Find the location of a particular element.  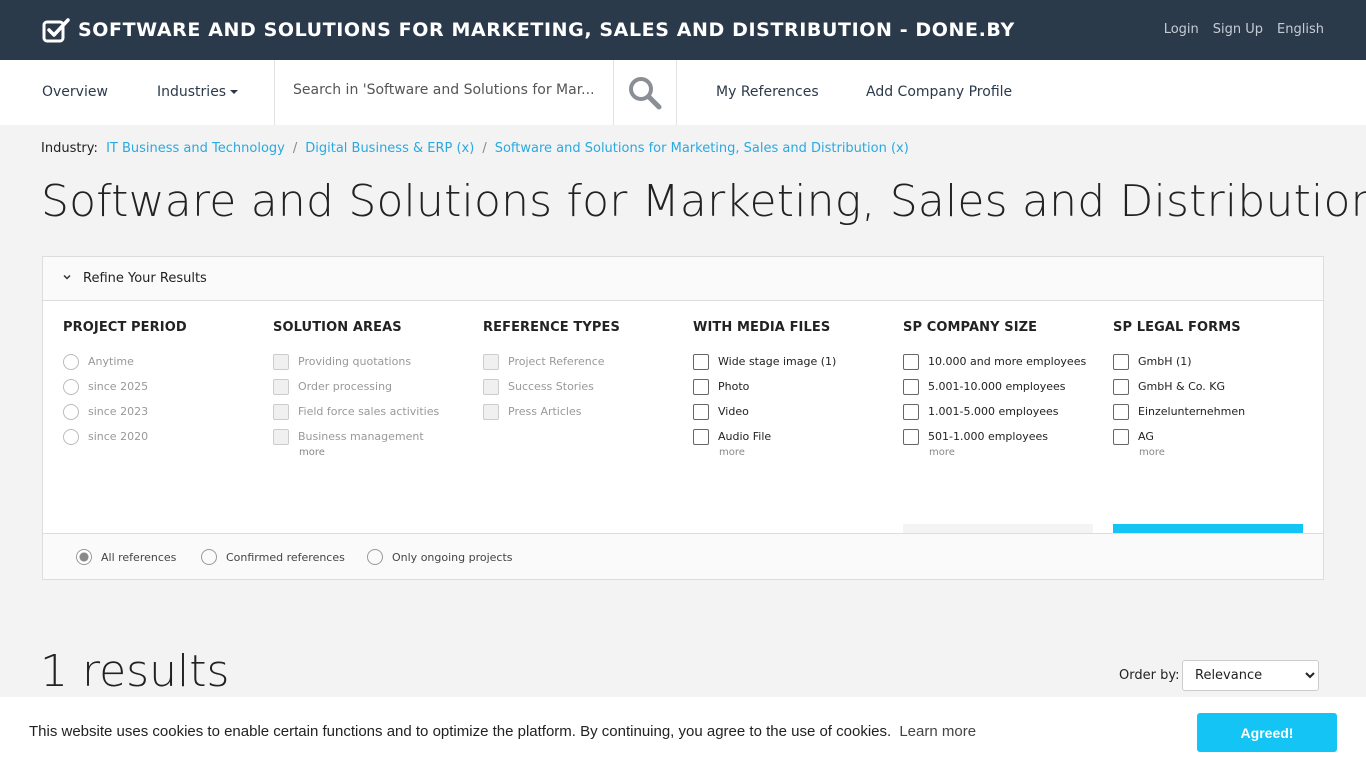

option-label: AG is located at coordinates (1146, 436).